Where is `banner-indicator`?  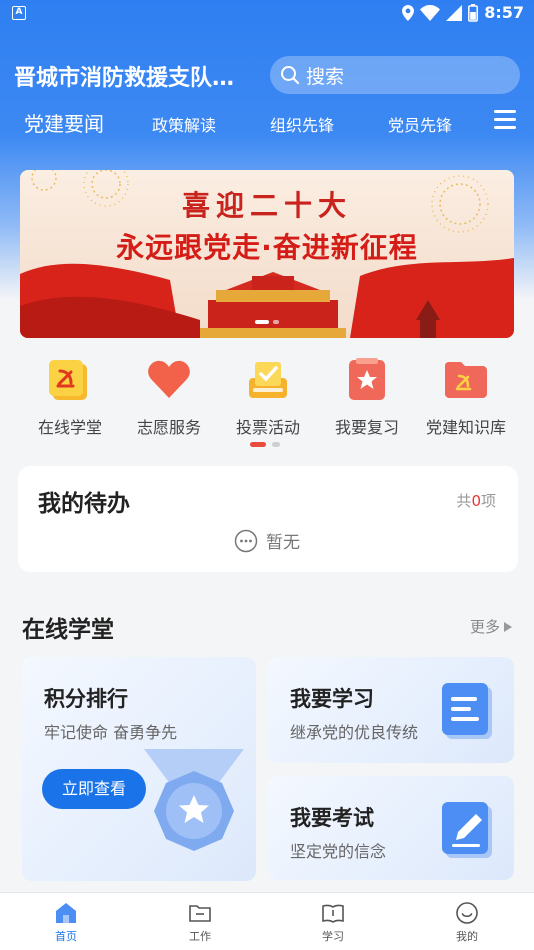 banner-indicator is located at coordinates (267, 318).